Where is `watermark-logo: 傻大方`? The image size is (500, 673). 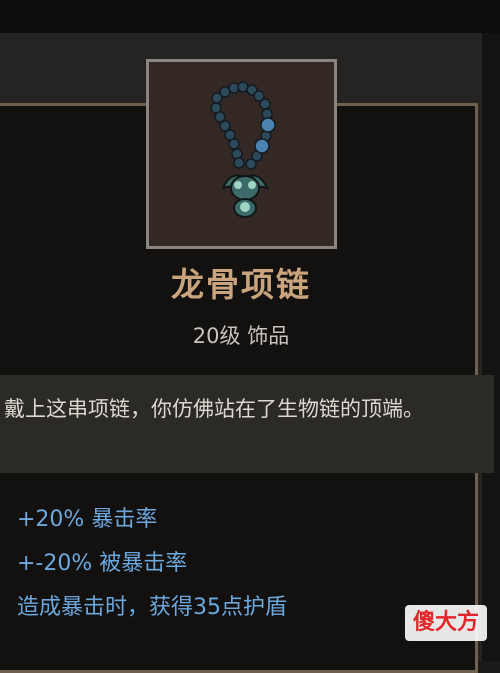 watermark-logo: 傻大方 is located at coordinates (446, 623).